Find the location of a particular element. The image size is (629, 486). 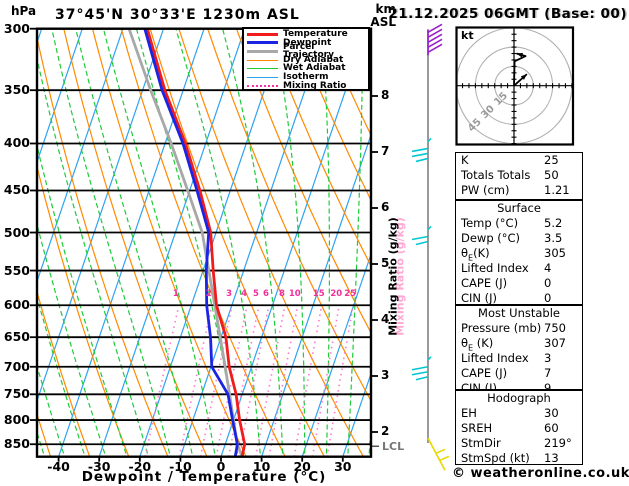

table-row-value: 305 is located at coordinates (555, 253).